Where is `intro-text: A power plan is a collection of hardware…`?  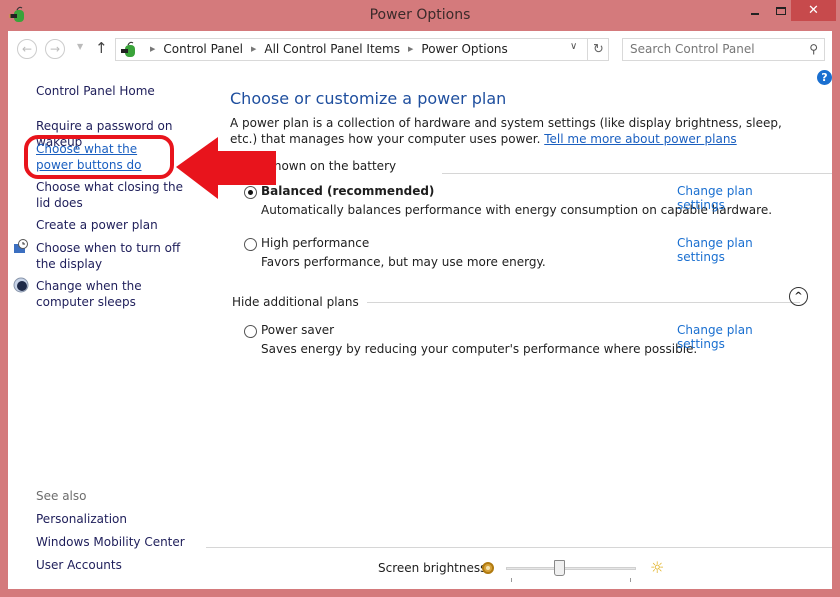
intro-text: A power plan is a collection of hardware… is located at coordinates (521, 131).